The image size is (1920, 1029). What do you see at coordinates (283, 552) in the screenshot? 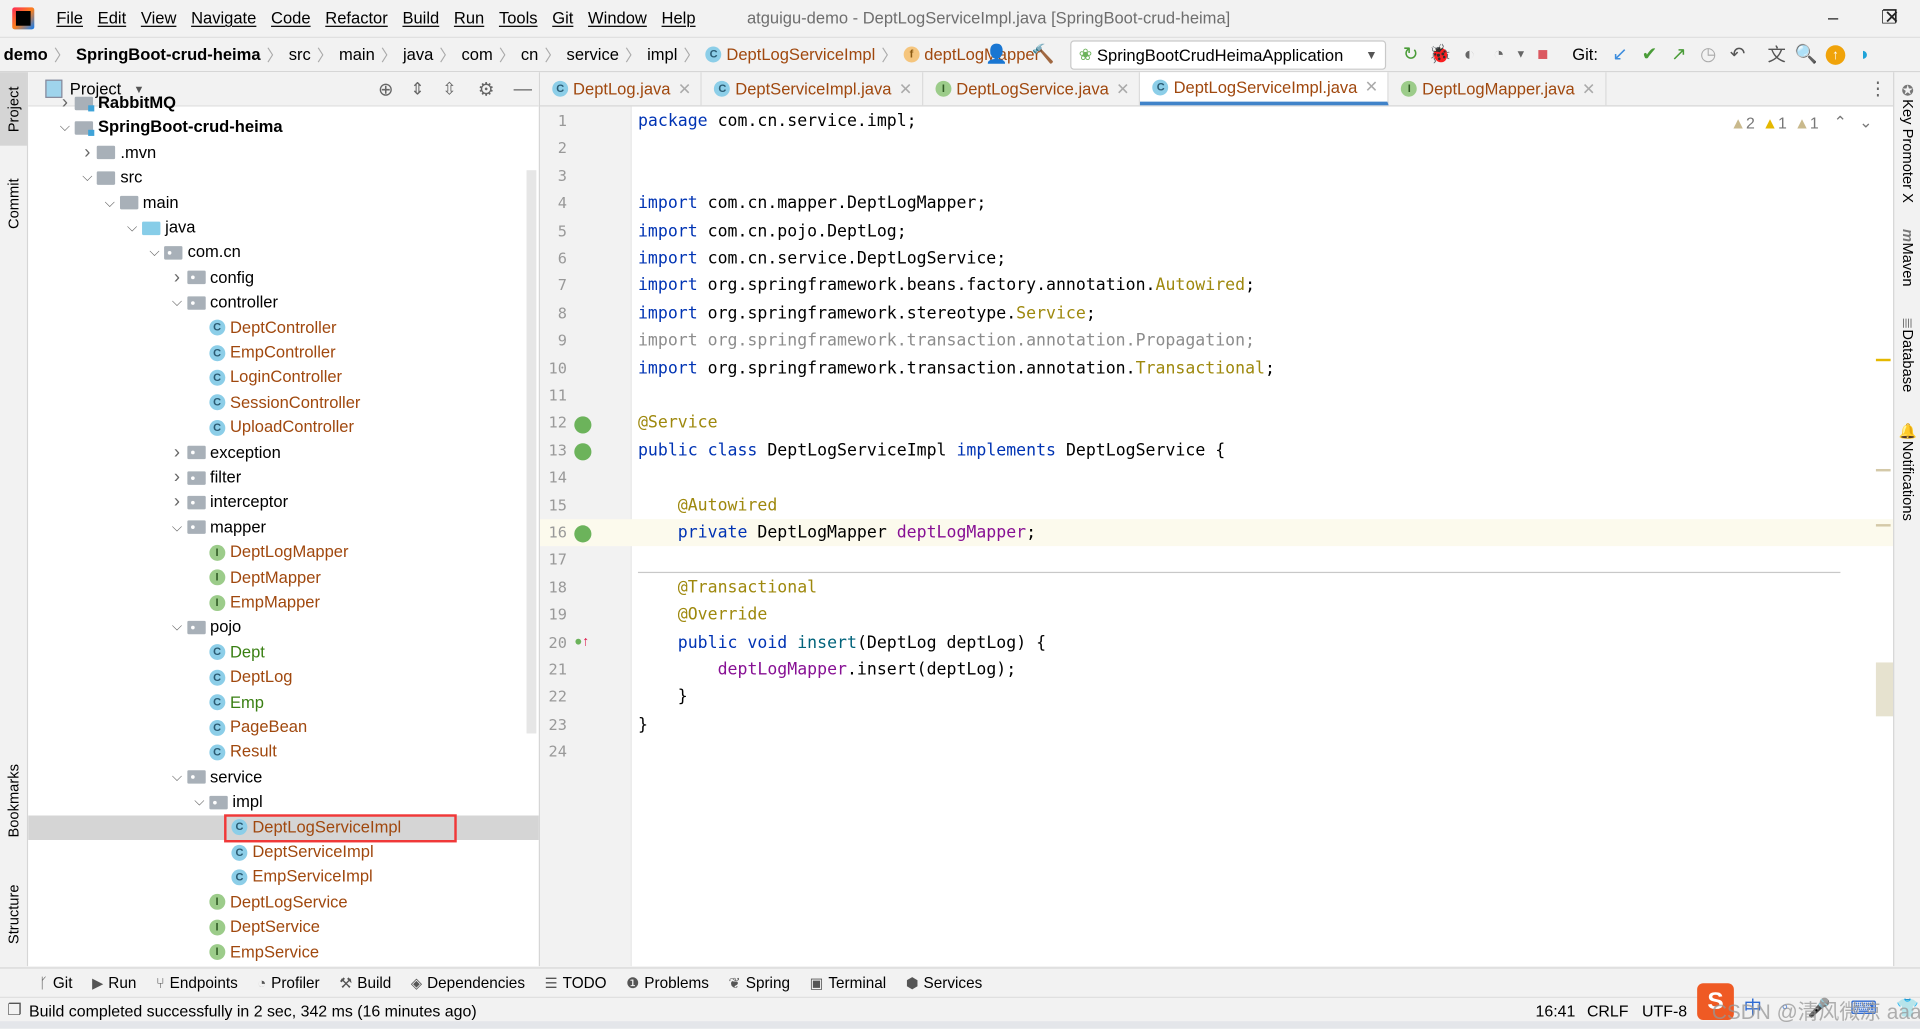
I see `tree-item: I DeptLogMapper` at bounding box center [283, 552].